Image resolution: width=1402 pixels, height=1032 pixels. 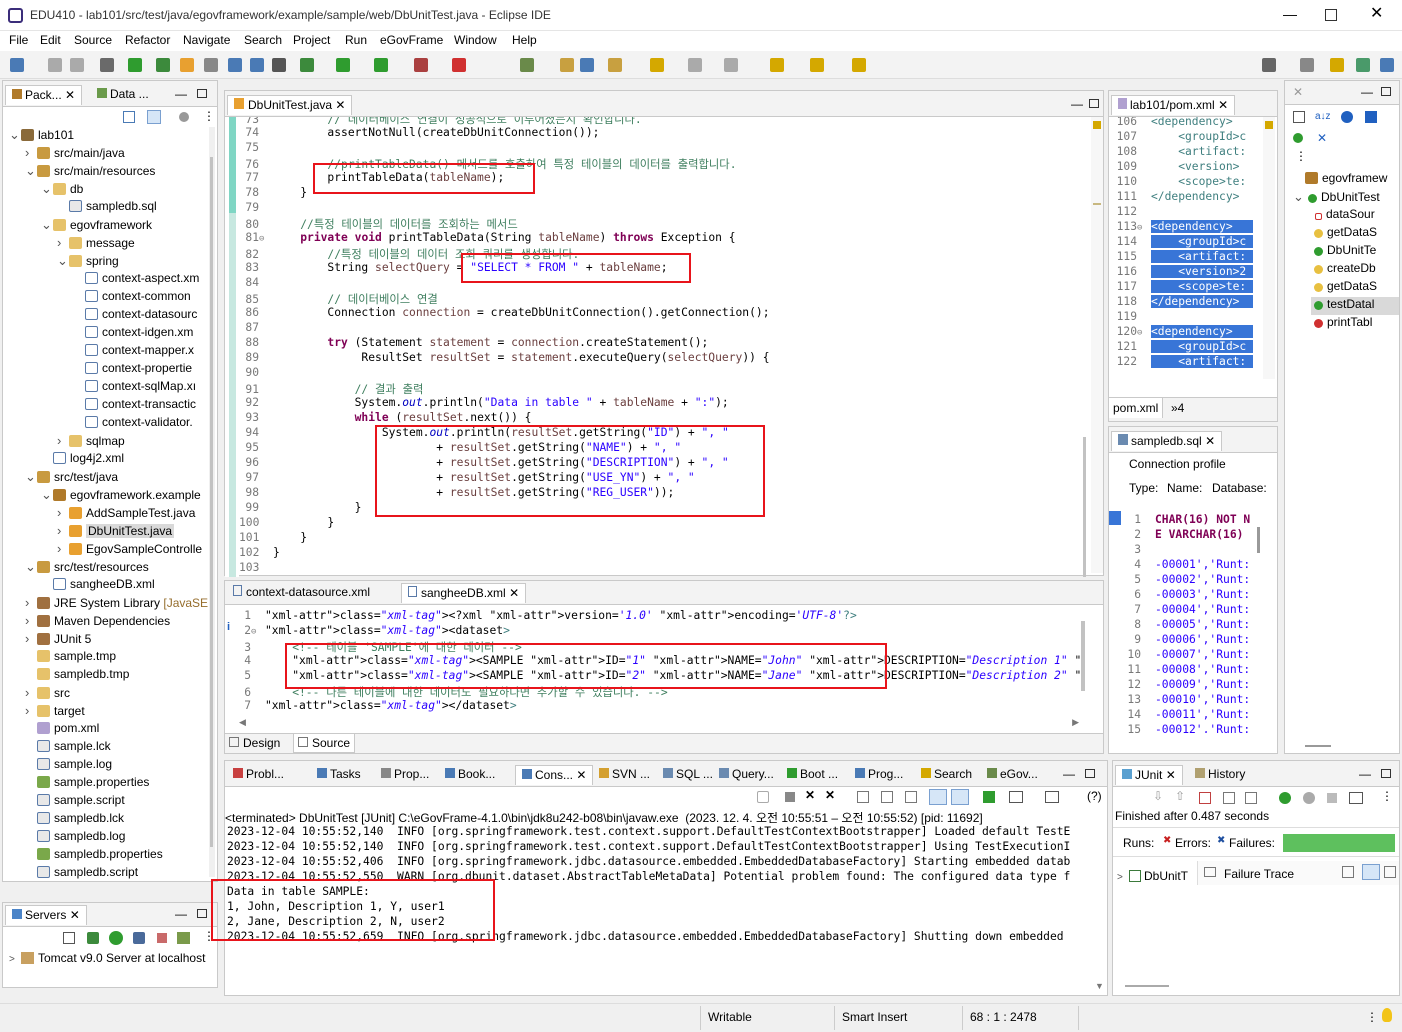 I want to click on tree-item: context-idgen.xm, so click(x=133, y=334).